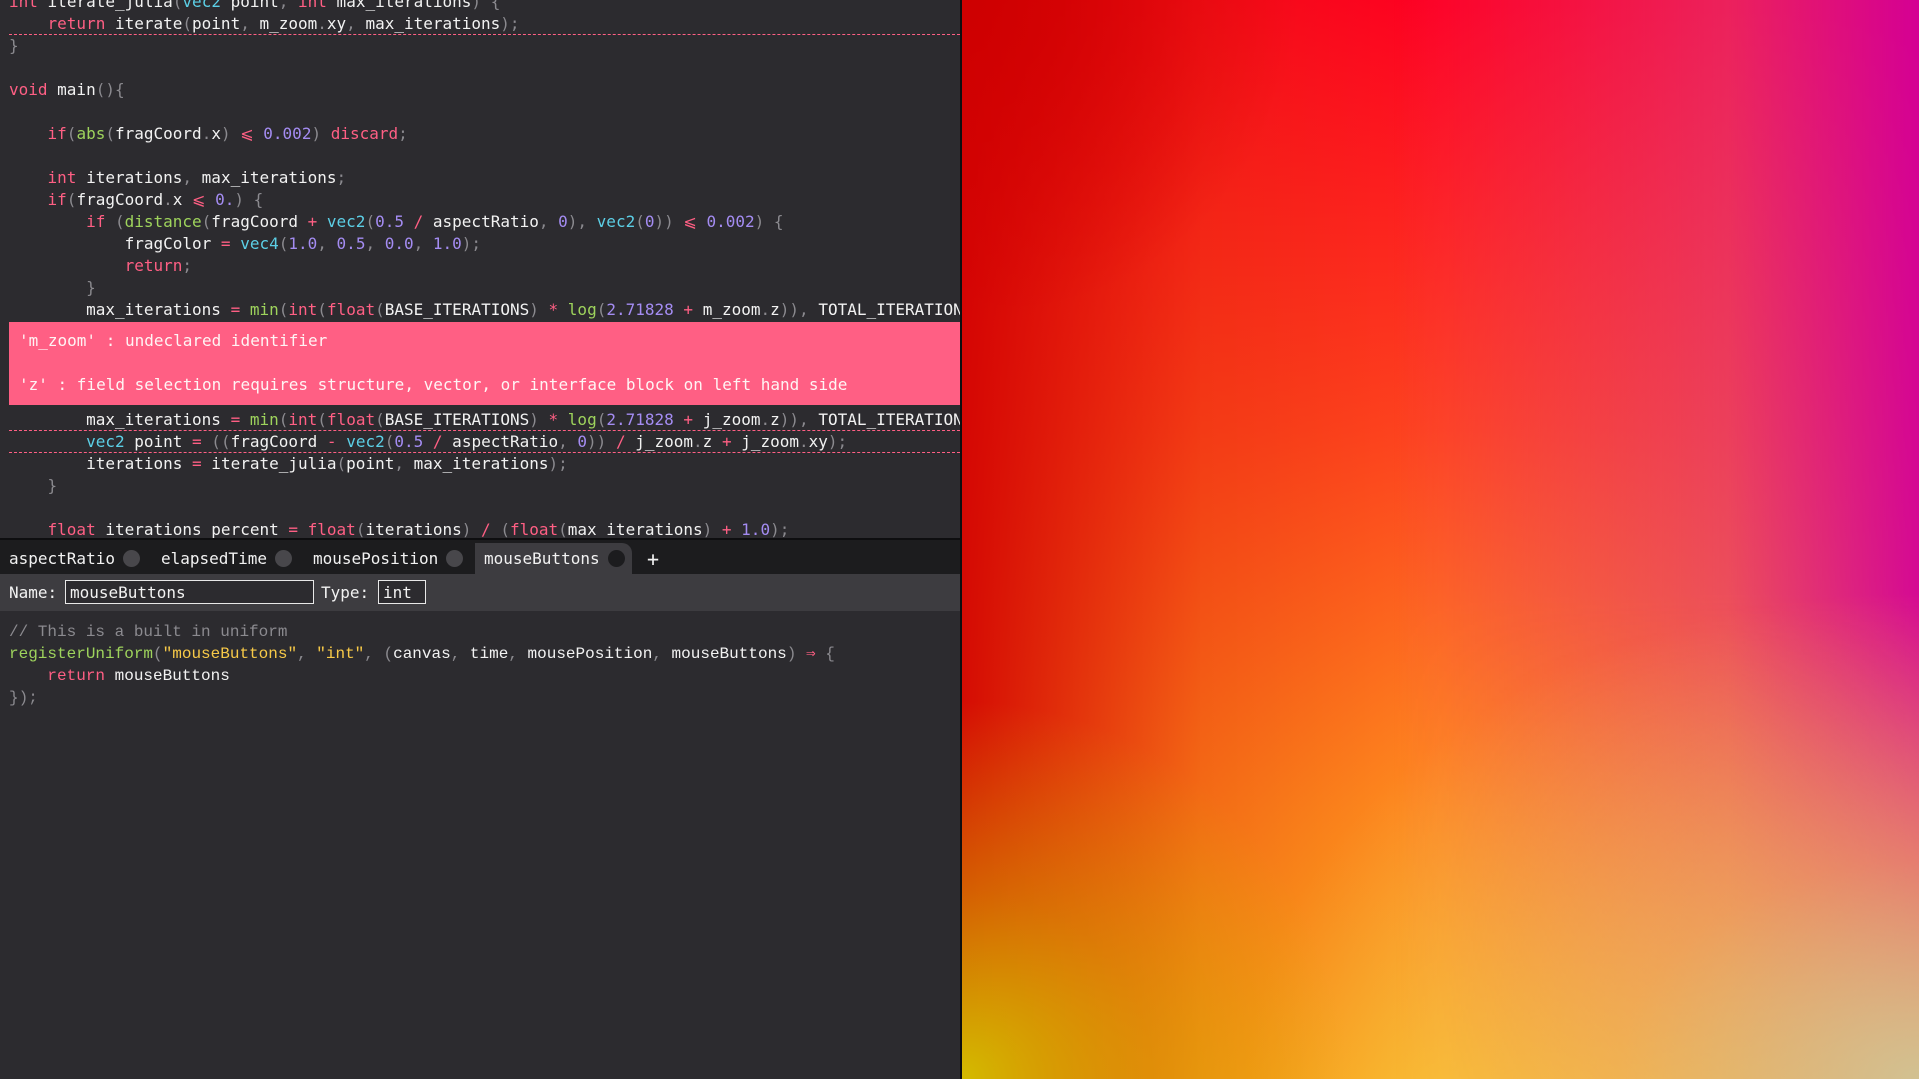 The image size is (1919, 1079). What do you see at coordinates (402, 592) in the screenshot?
I see `uniform-type-input` at bounding box center [402, 592].